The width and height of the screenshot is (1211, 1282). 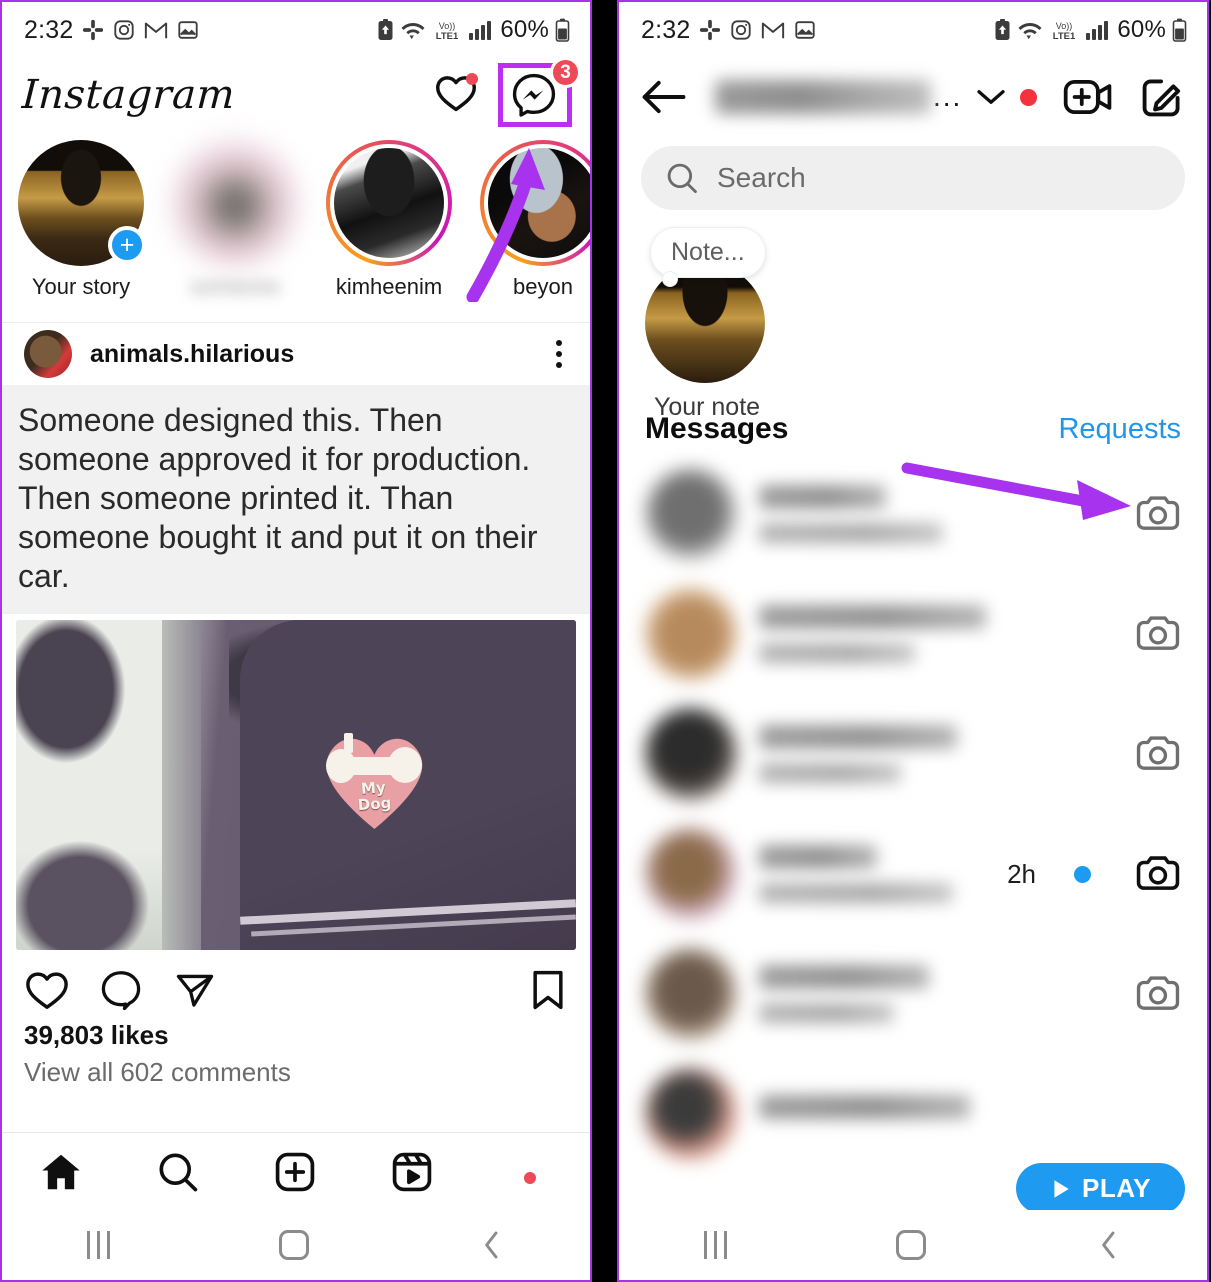 What do you see at coordinates (81, 228) in the screenshot?
I see `story-your-story: + Your story` at bounding box center [81, 228].